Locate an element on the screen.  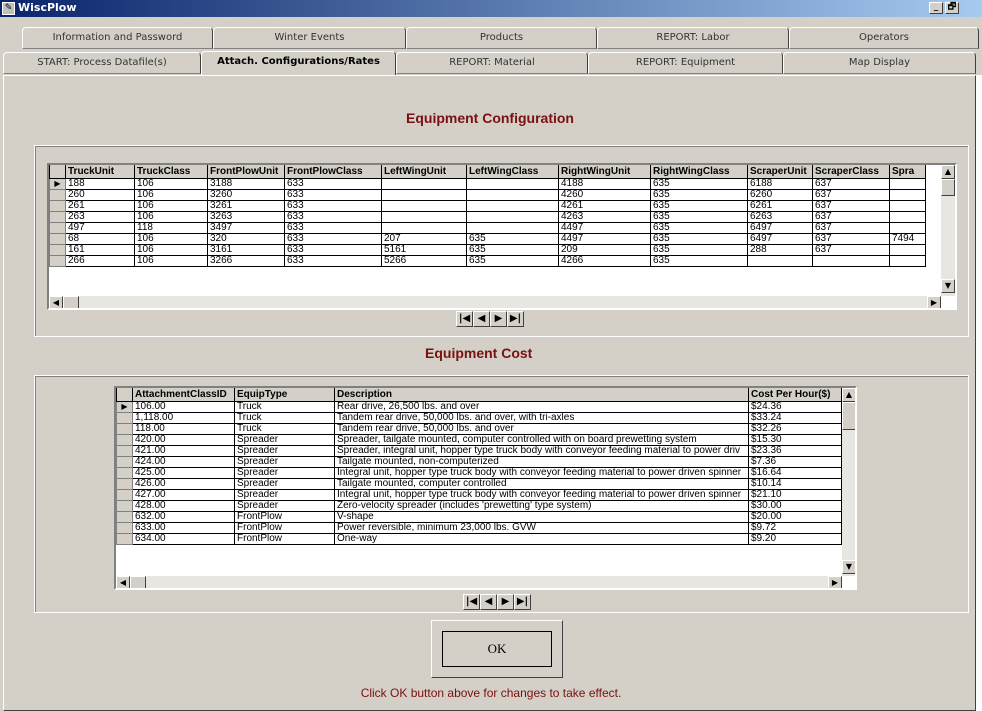
table-cell: 3266 is located at coordinates (246, 261).